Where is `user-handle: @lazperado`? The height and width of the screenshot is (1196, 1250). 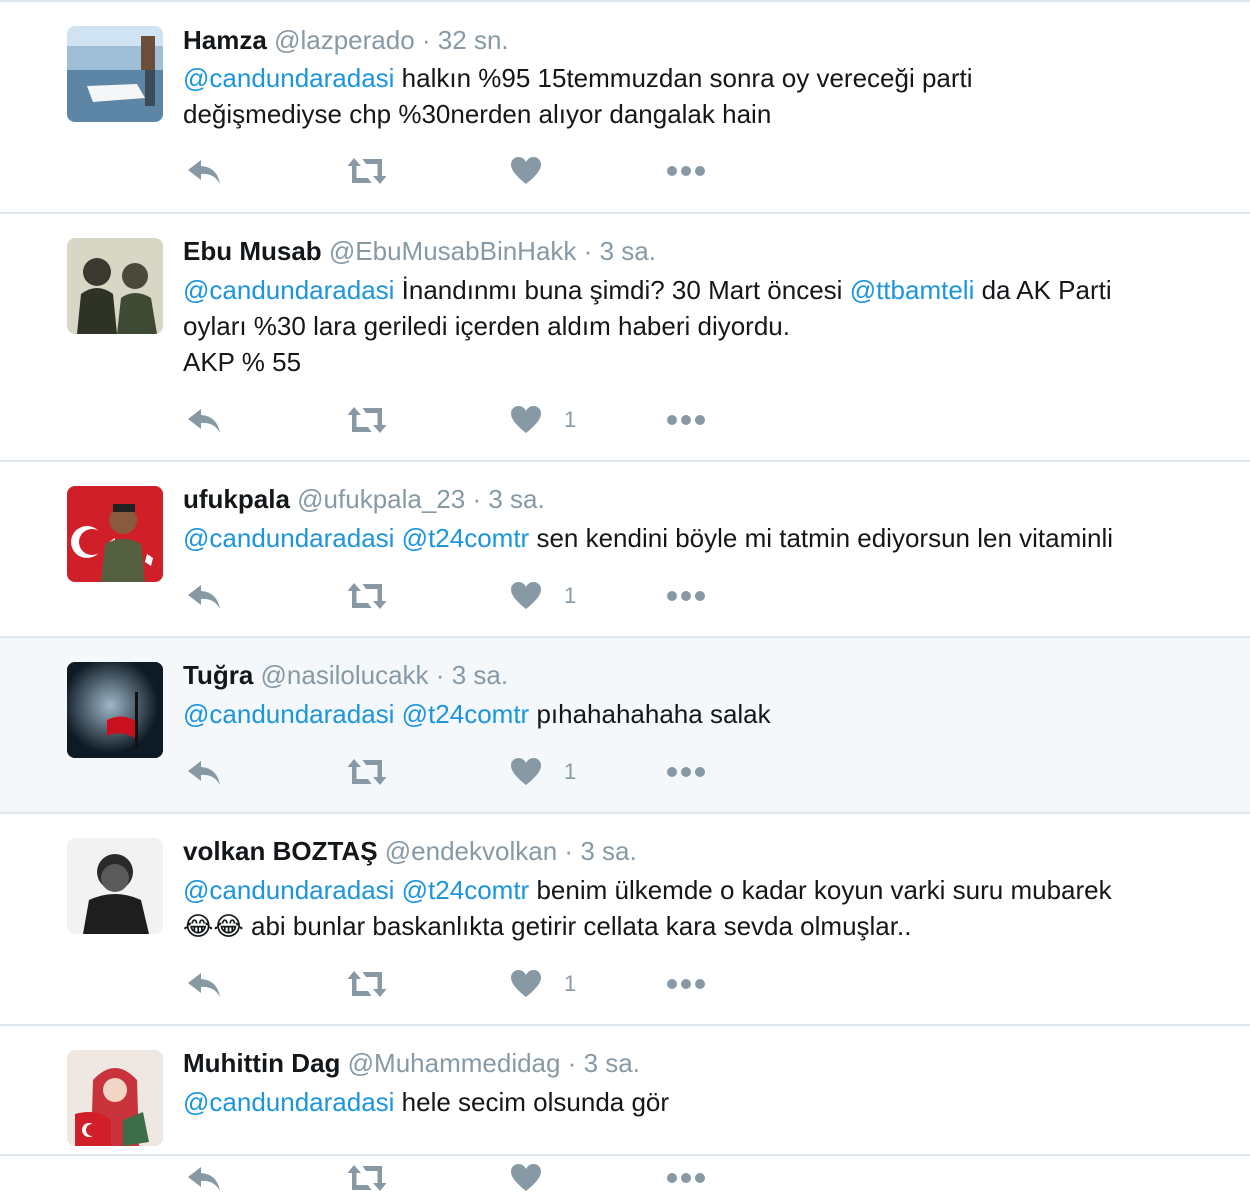 user-handle: @lazperado is located at coordinates (344, 40).